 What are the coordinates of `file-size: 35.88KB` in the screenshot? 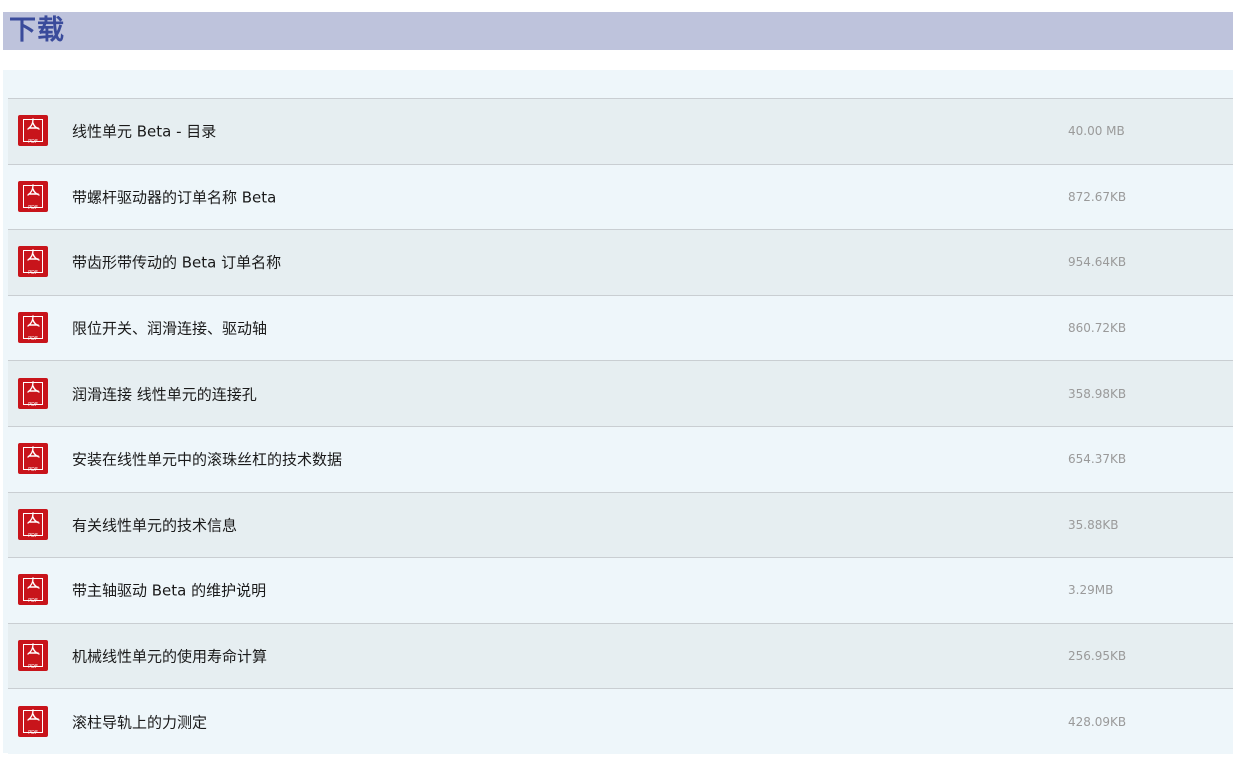 It's located at (1093, 524).